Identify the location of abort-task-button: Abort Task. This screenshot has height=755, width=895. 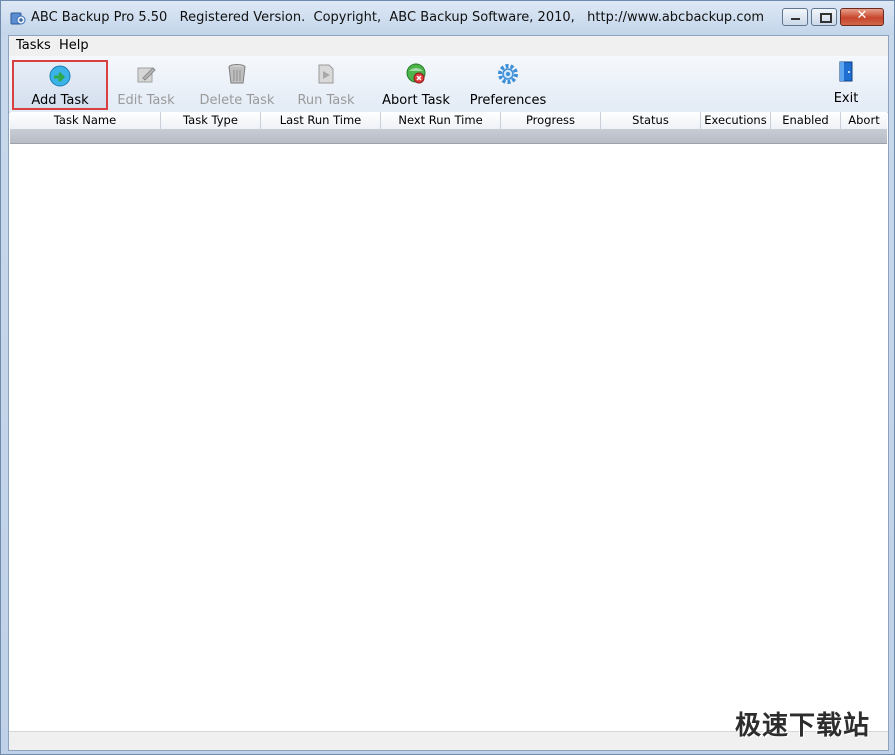
(416, 85).